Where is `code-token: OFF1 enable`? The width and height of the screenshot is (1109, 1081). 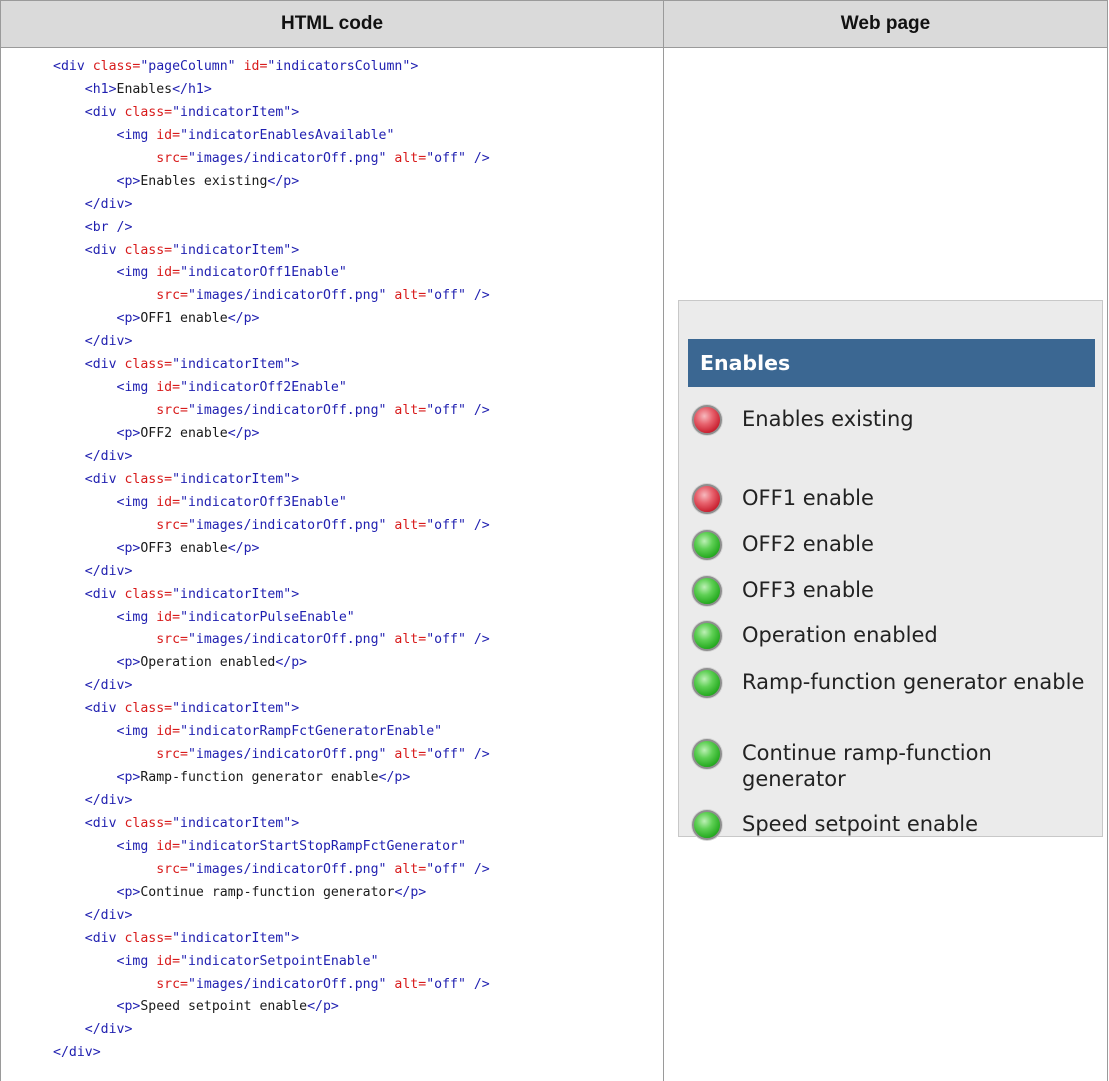
code-token: OFF1 enable is located at coordinates (184, 319).